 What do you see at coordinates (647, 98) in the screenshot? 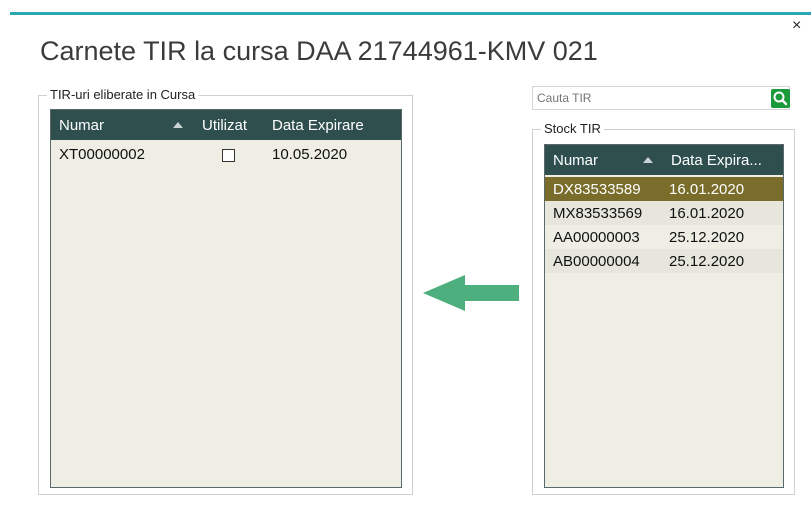
I see `search-input` at bounding box center [647, 98].